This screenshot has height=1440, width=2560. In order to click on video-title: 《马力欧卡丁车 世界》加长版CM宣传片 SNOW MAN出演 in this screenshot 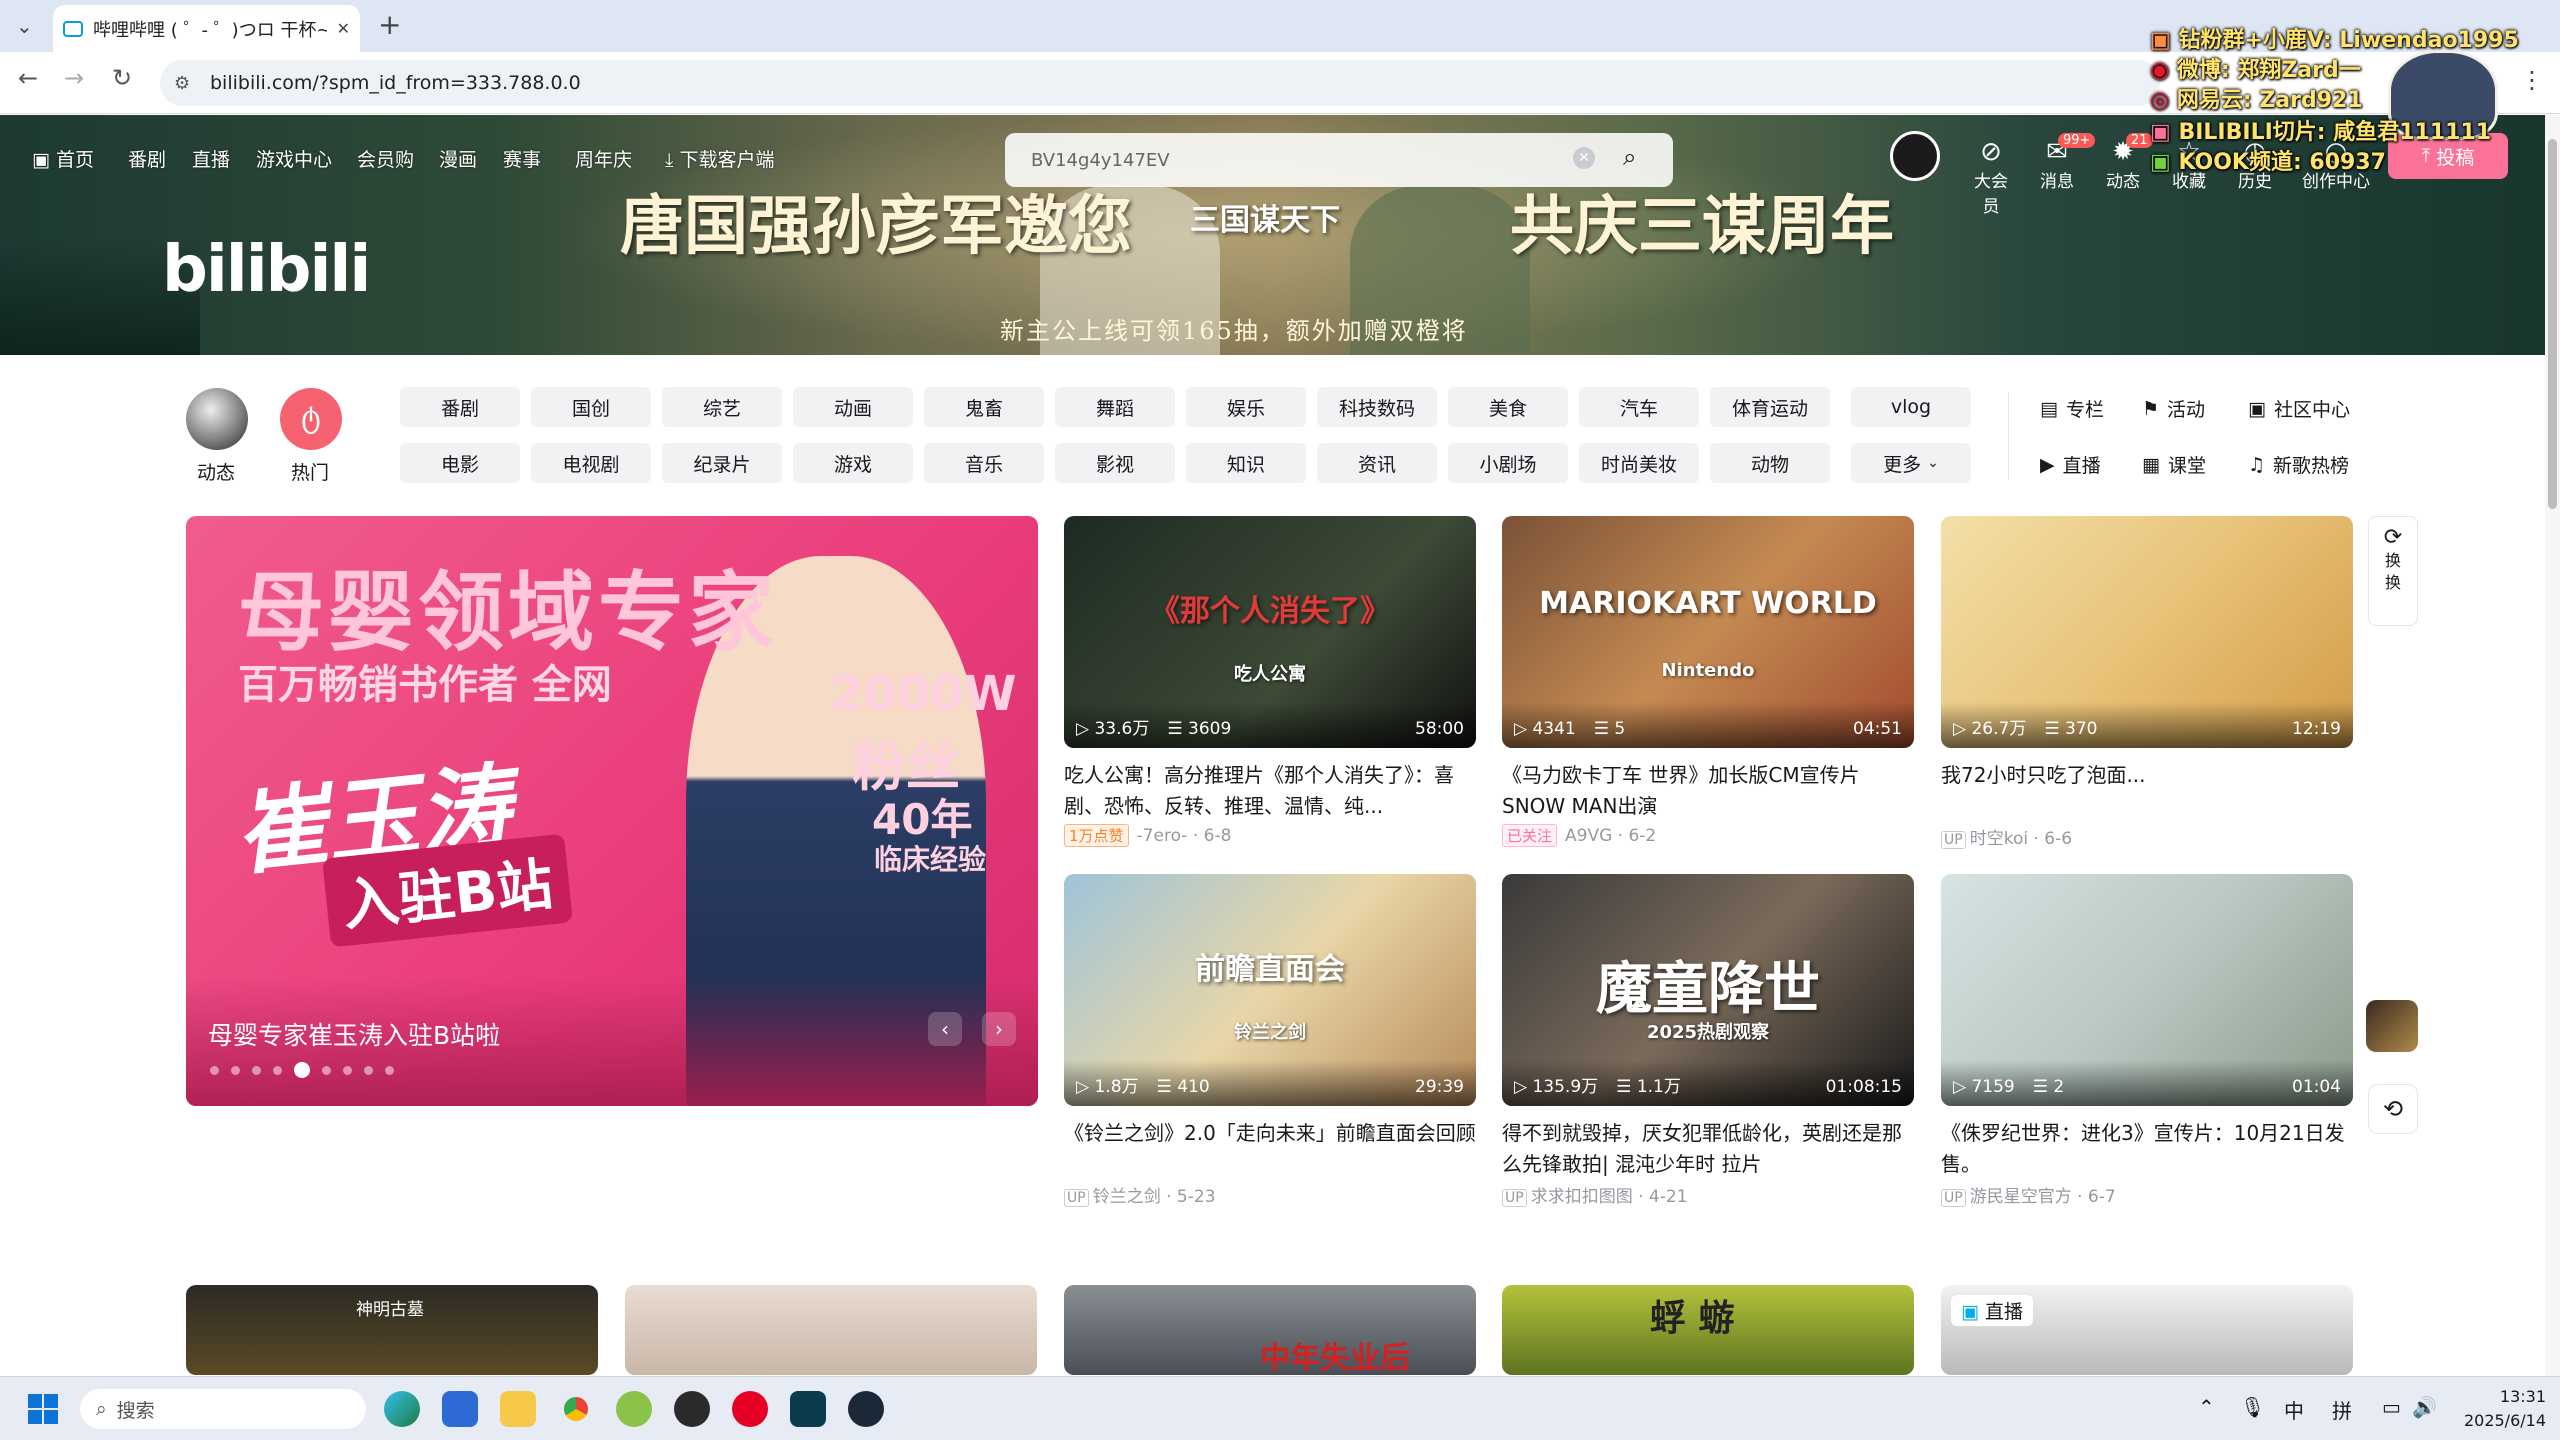, I will do `click(1708, 791)`.